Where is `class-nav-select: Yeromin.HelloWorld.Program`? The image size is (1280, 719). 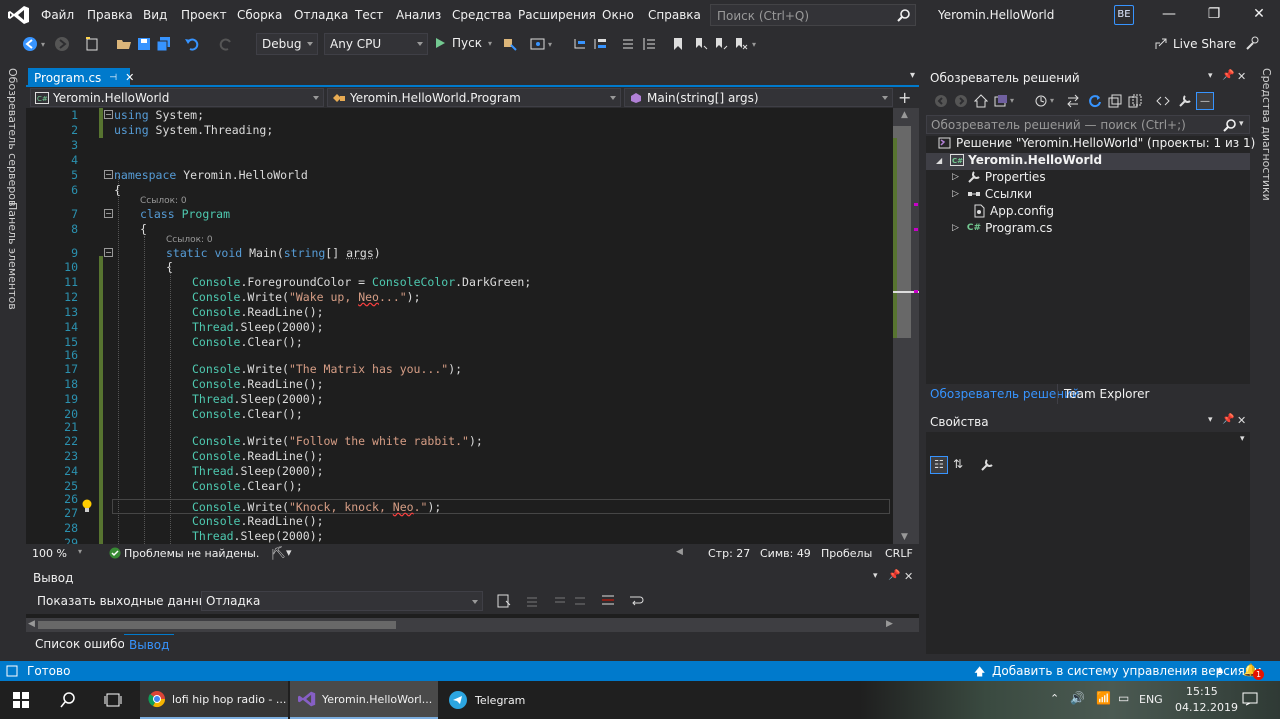 class-nav-select: Yeromin.HelloWorld.Program is located at coordinates (474, 97).